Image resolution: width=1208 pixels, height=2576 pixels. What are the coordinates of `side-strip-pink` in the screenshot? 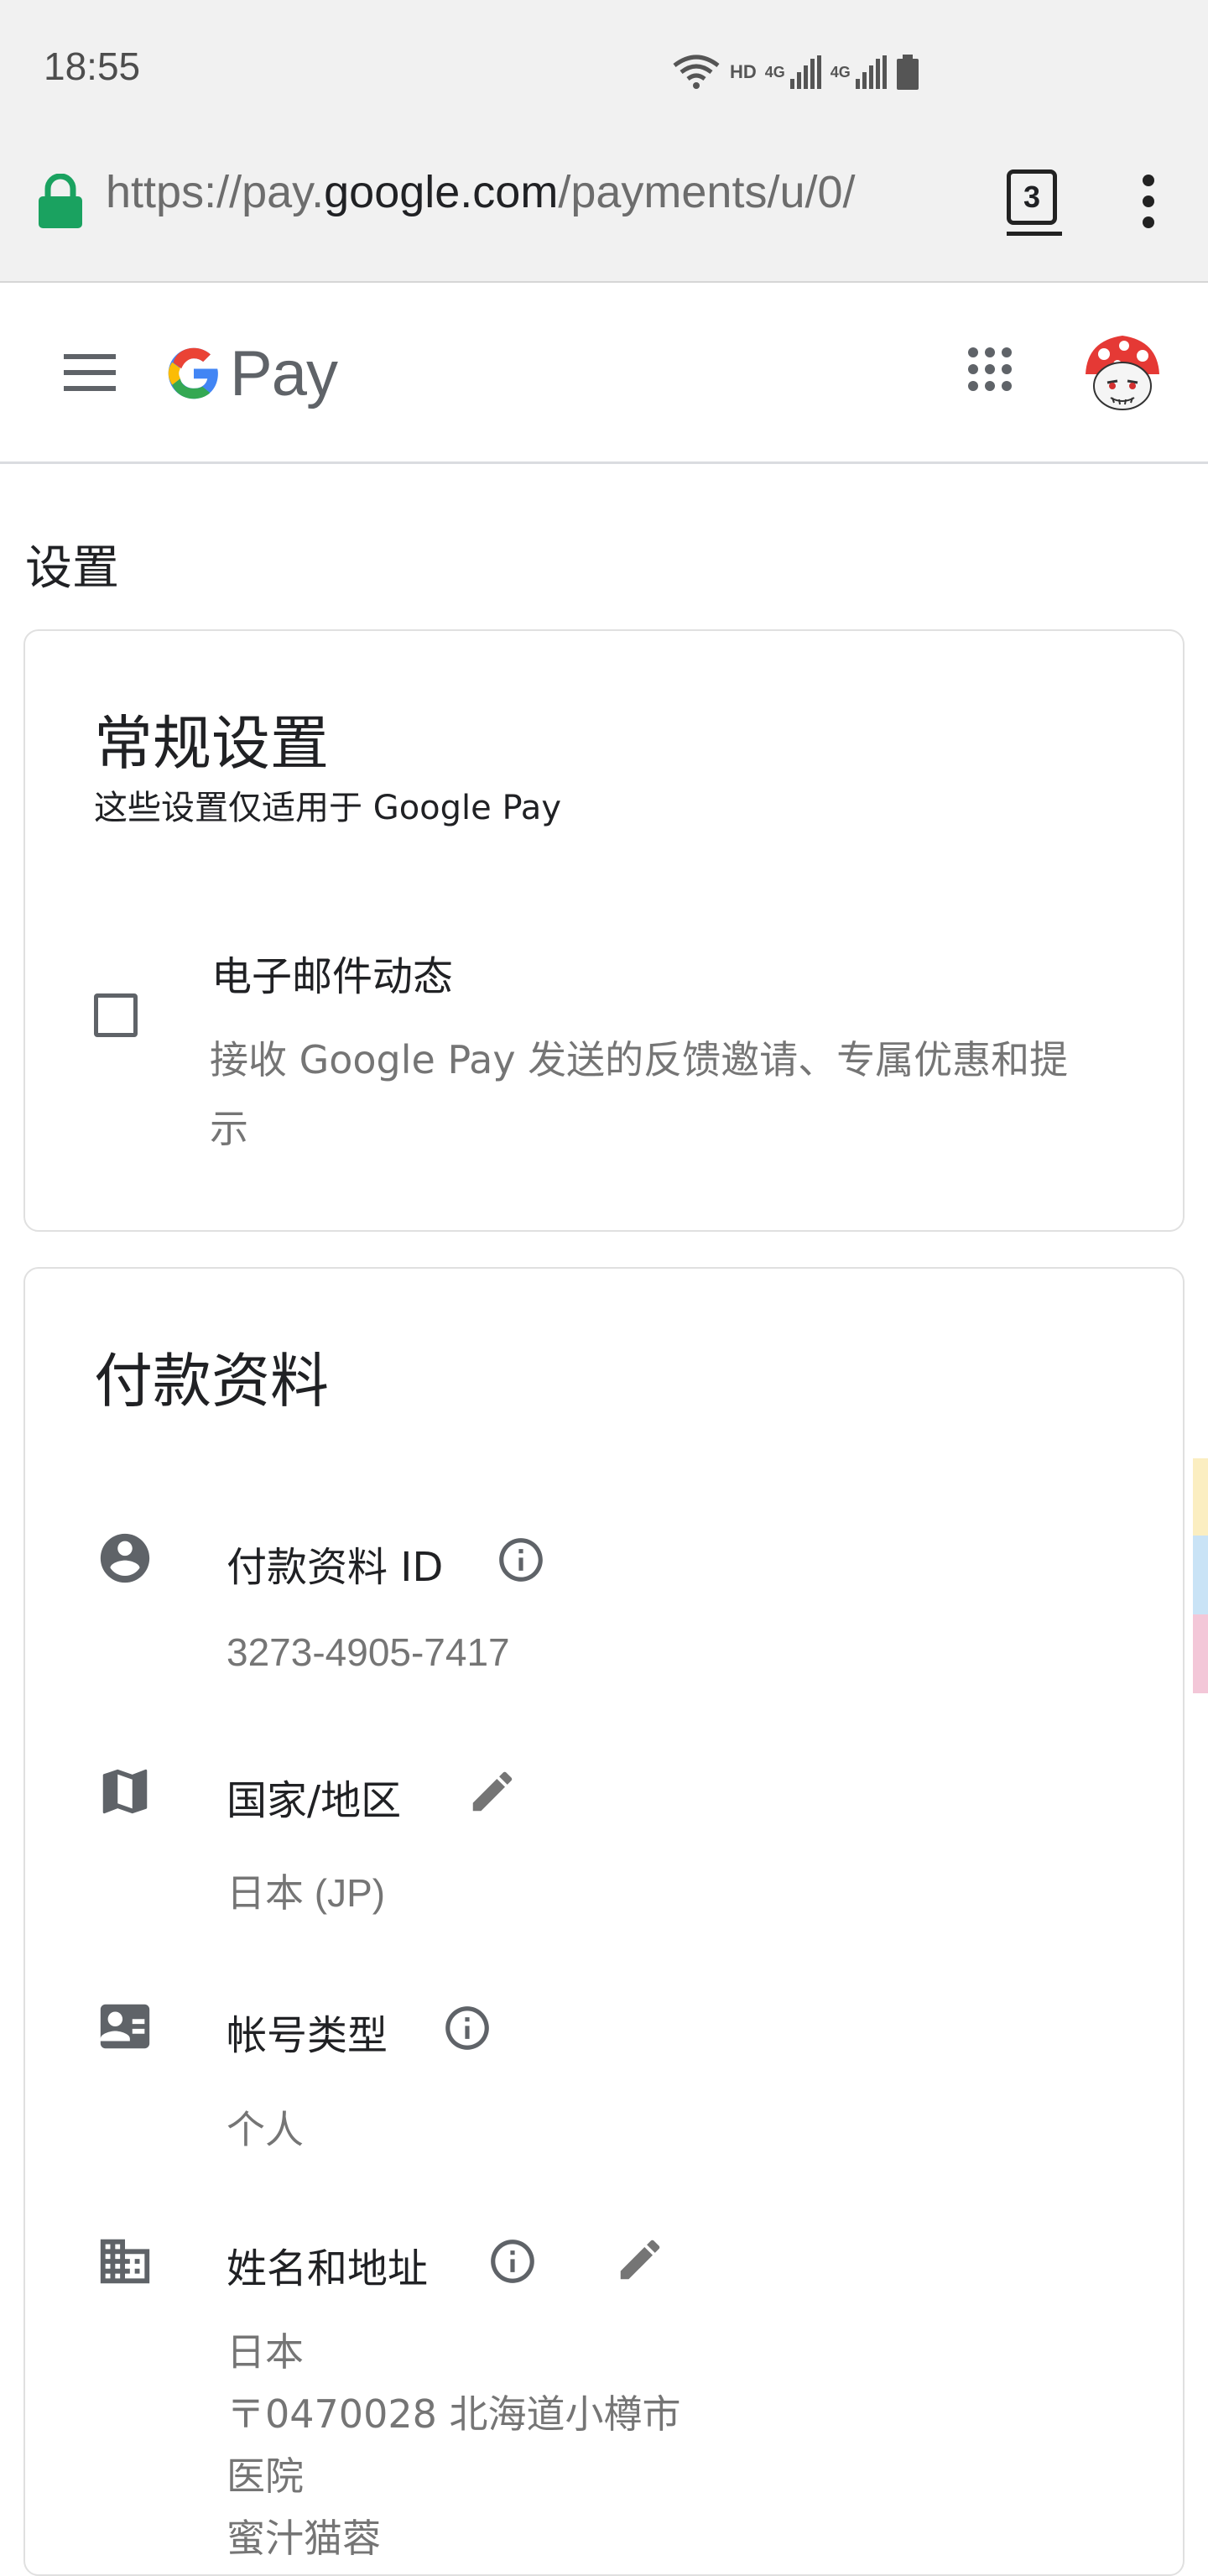 It's located at (1201, 1653).